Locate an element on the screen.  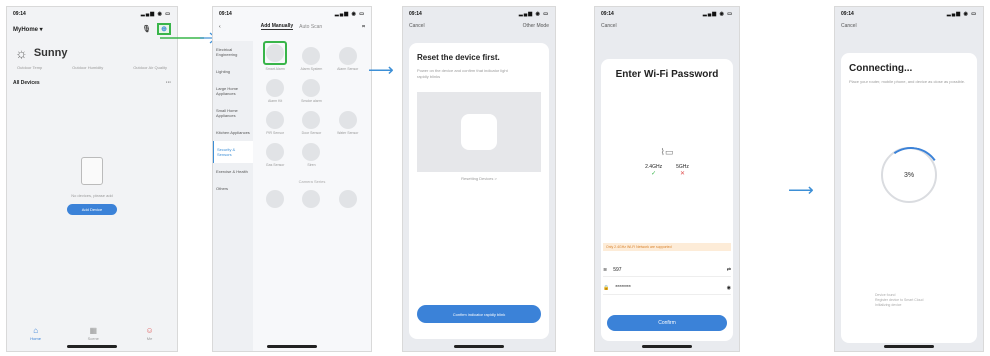
tab-me: ☺ Me is located at coordinates (150, 333).